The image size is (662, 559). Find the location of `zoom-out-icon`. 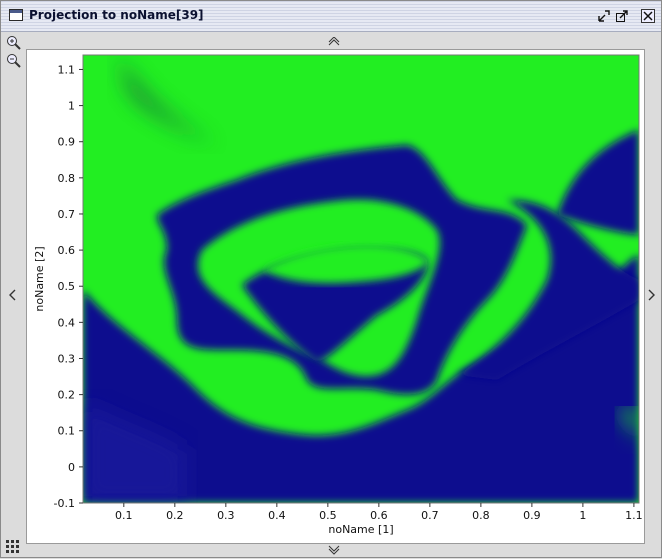

zoom-out-icon is located at coordinates (14, 61).